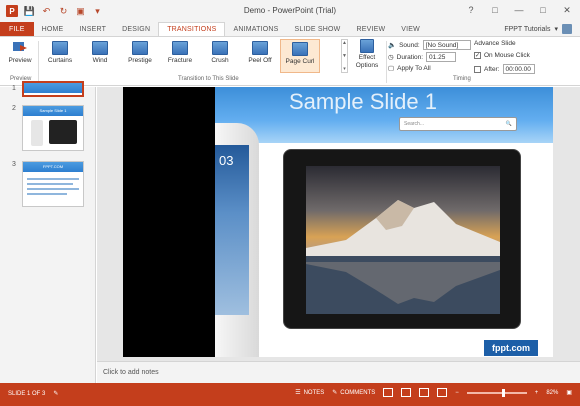  Describe the element at coordinates (406, 392) in the screenshot. I see `slide-sorter-view-icon` at that location.